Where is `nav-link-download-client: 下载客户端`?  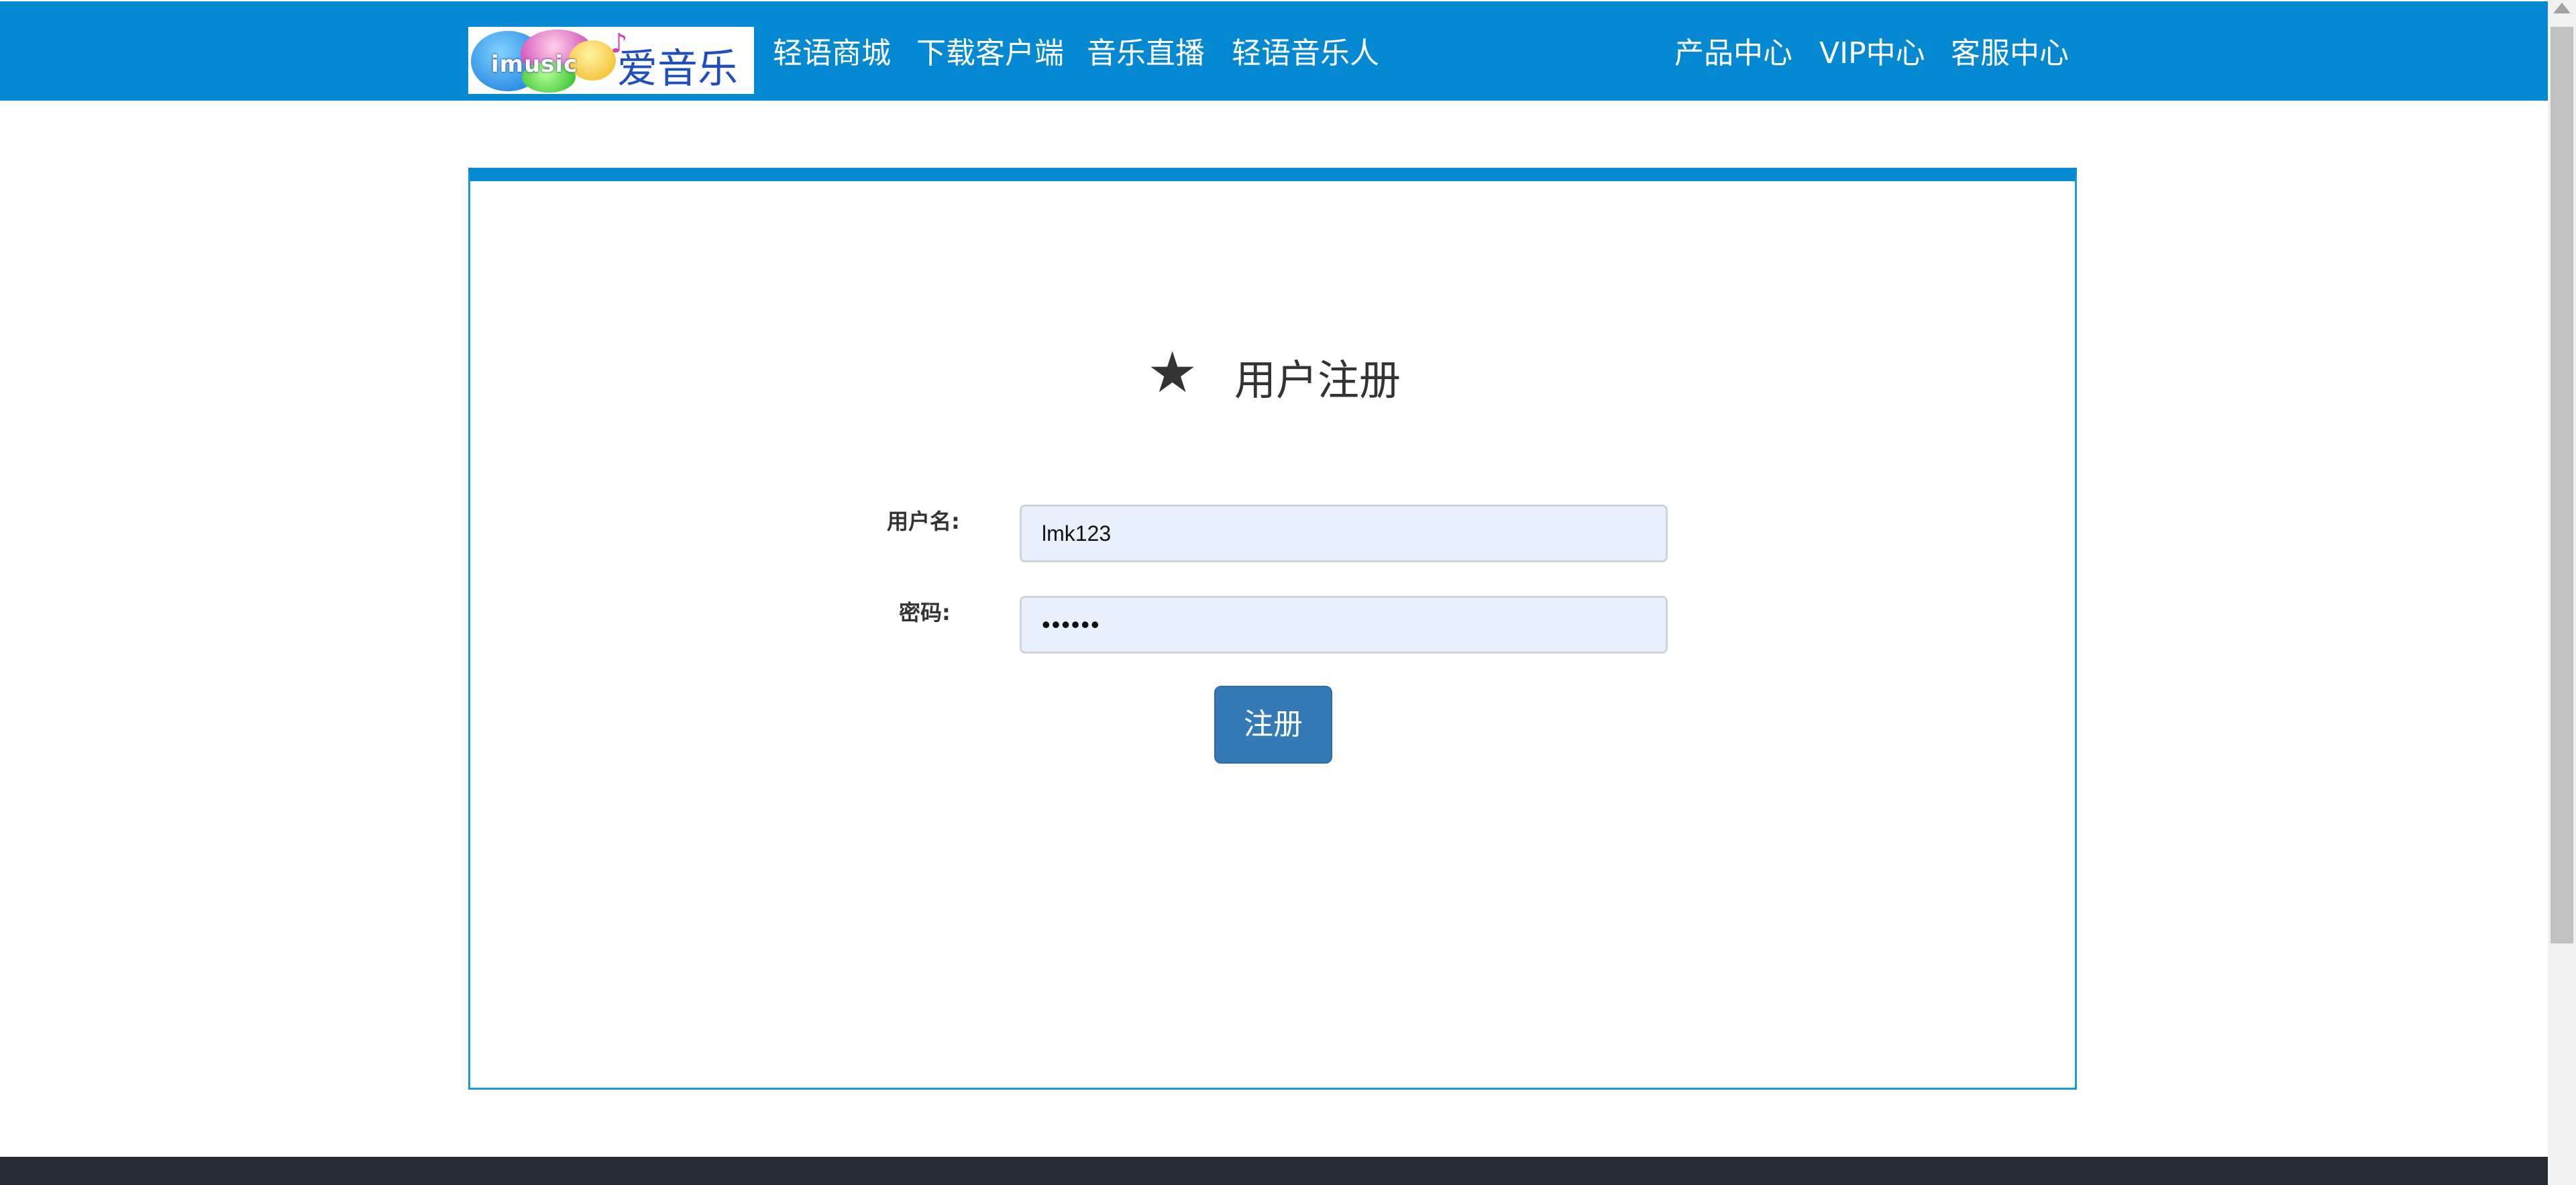
nav-link-download-client: 下载客户端 is located at coordinates (990, 54).